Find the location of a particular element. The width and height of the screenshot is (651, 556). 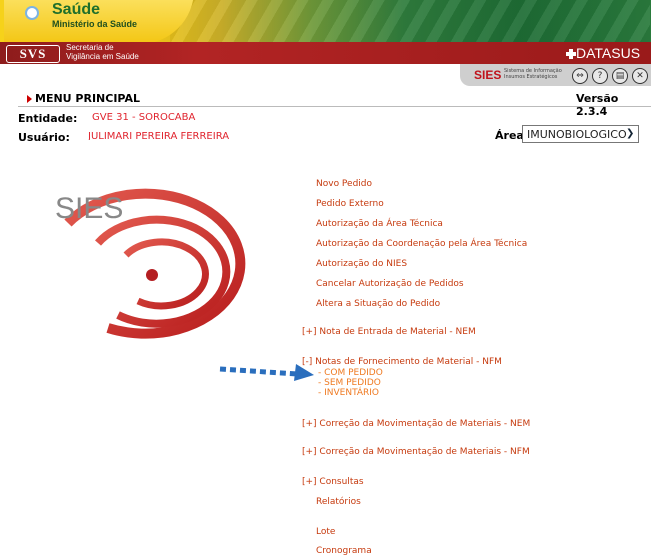

link-relatorios: Relatórios is located at coordinates (338, 502).